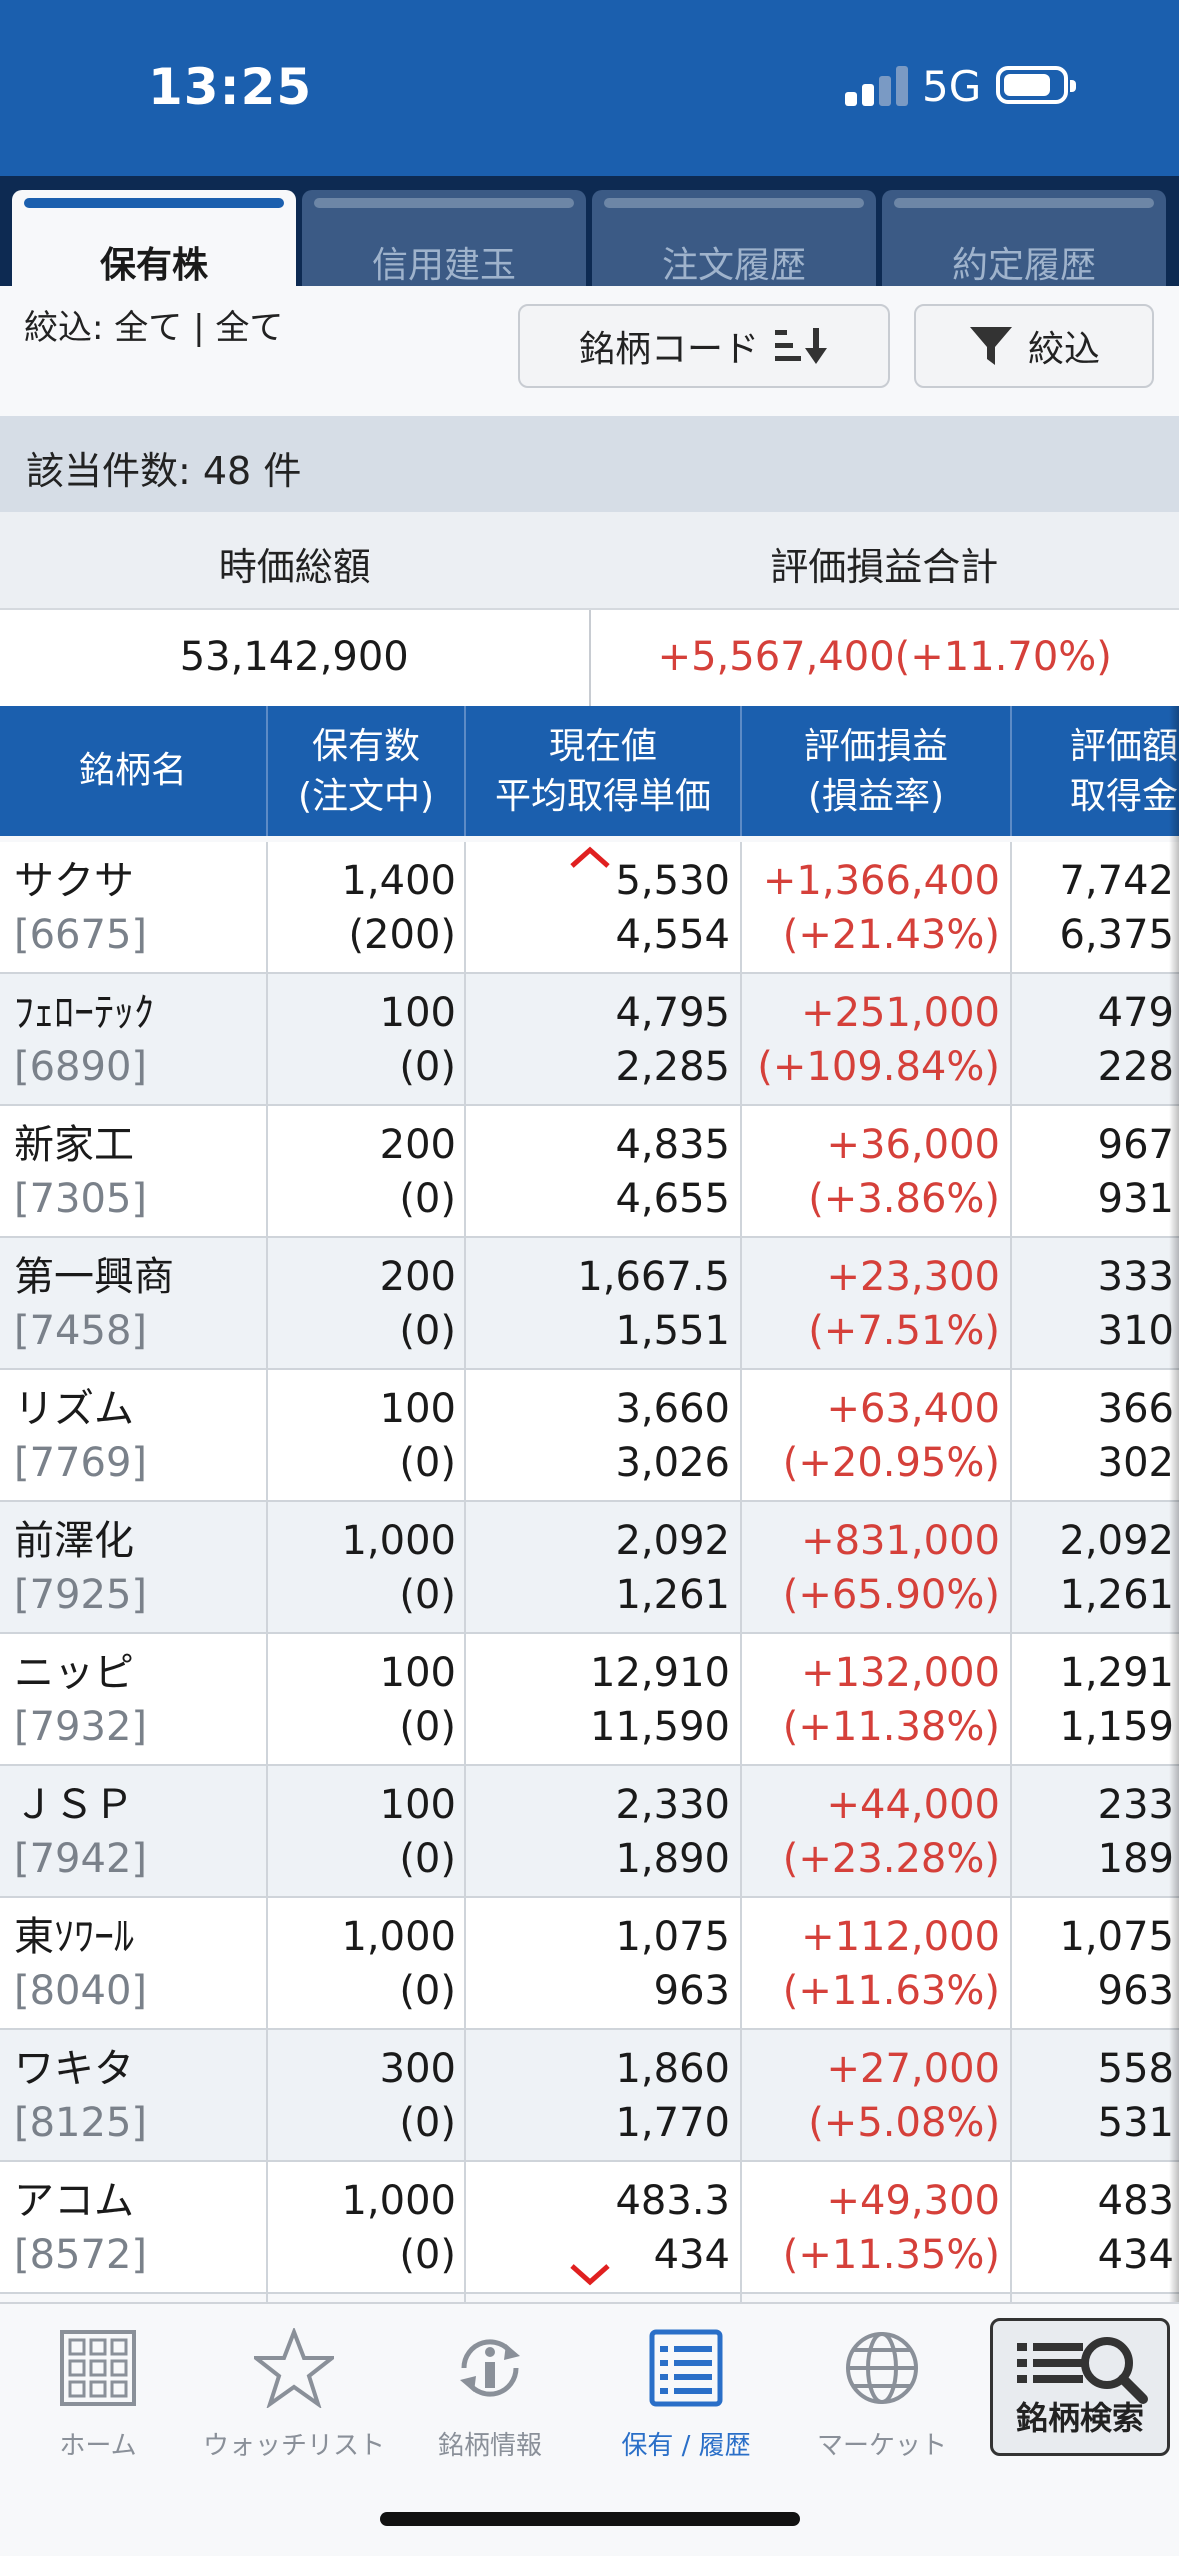 The height and width of the screenshot is (2556, 1179). Describe the element at coordinates (81, 1859) in the screenshot. I see `cell-name-secondary: [7942]` at that location.